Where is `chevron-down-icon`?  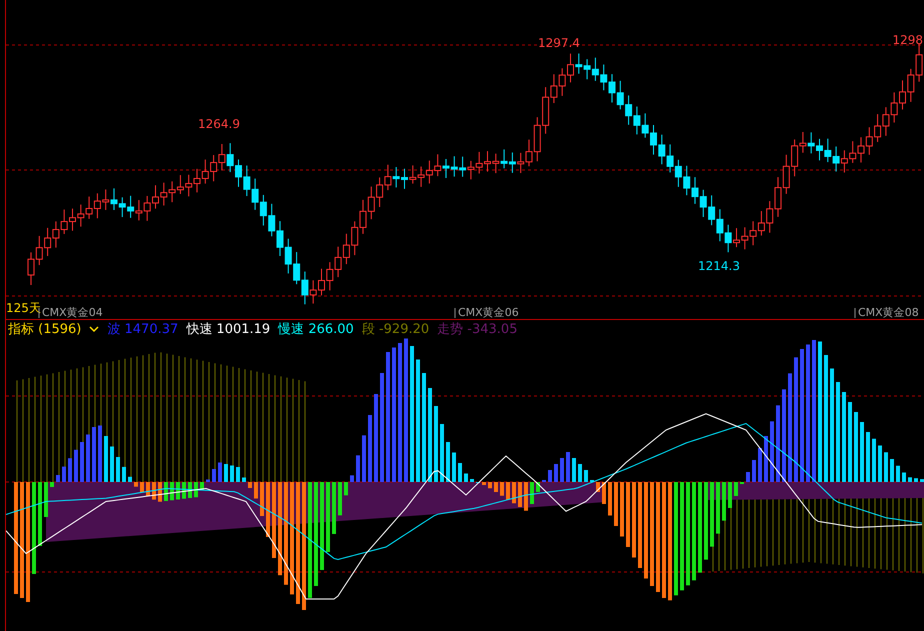 chevron-down-icon is located at coordinates (94, 329).